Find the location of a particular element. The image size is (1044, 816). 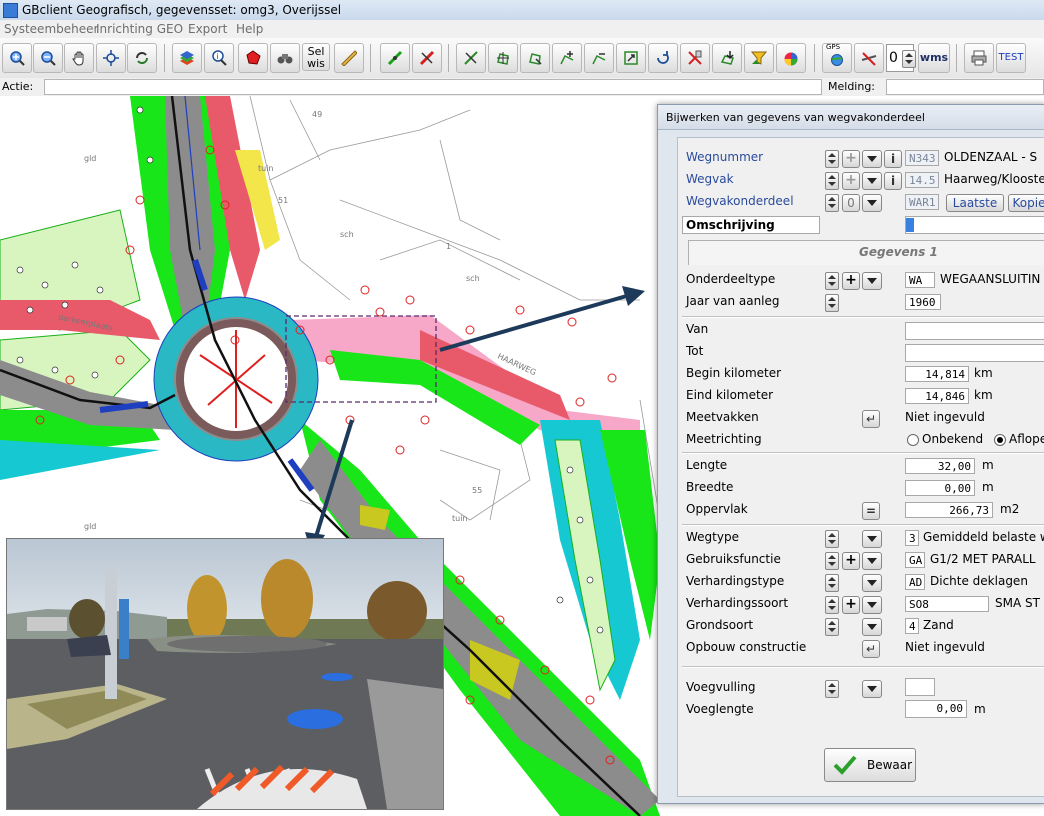

menu-systeembeheer: Systeembeheer is located at coordinates (51, 29).